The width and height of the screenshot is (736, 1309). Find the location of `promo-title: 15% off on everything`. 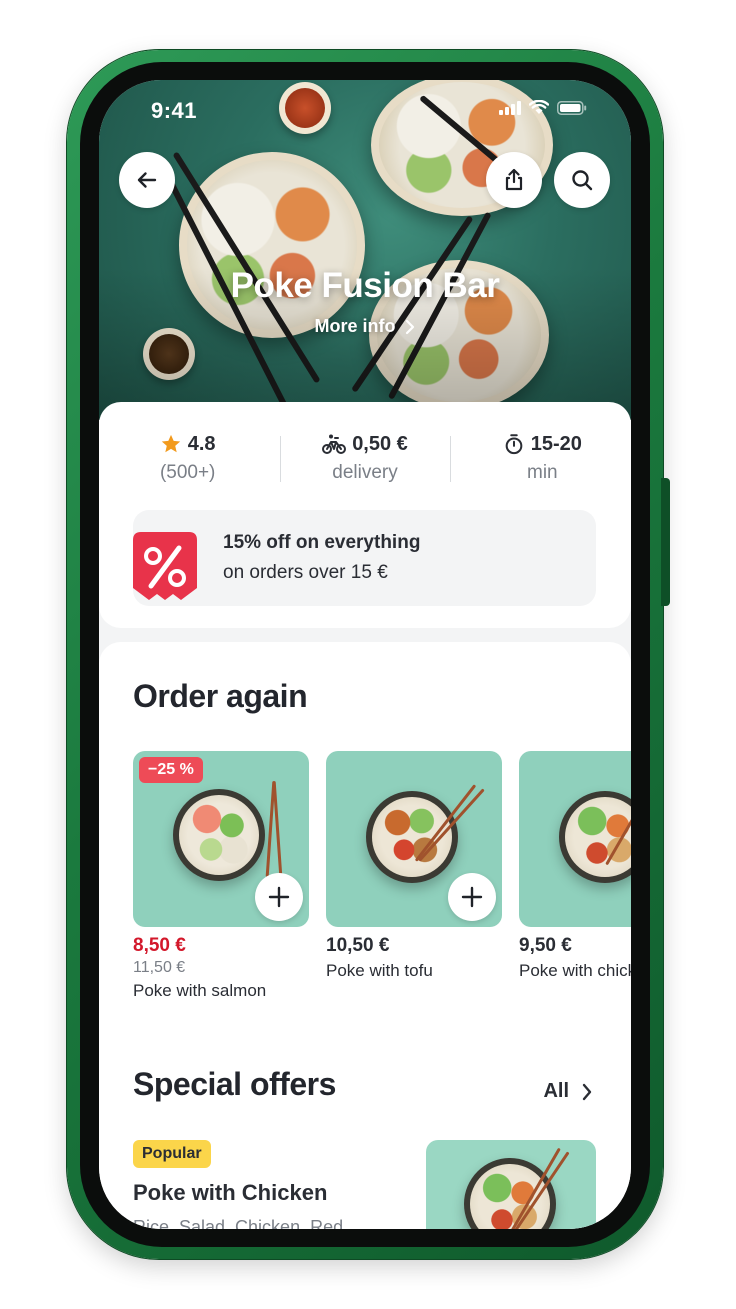

promo-title: 15% off on everything is located at coordinates (322, 542).